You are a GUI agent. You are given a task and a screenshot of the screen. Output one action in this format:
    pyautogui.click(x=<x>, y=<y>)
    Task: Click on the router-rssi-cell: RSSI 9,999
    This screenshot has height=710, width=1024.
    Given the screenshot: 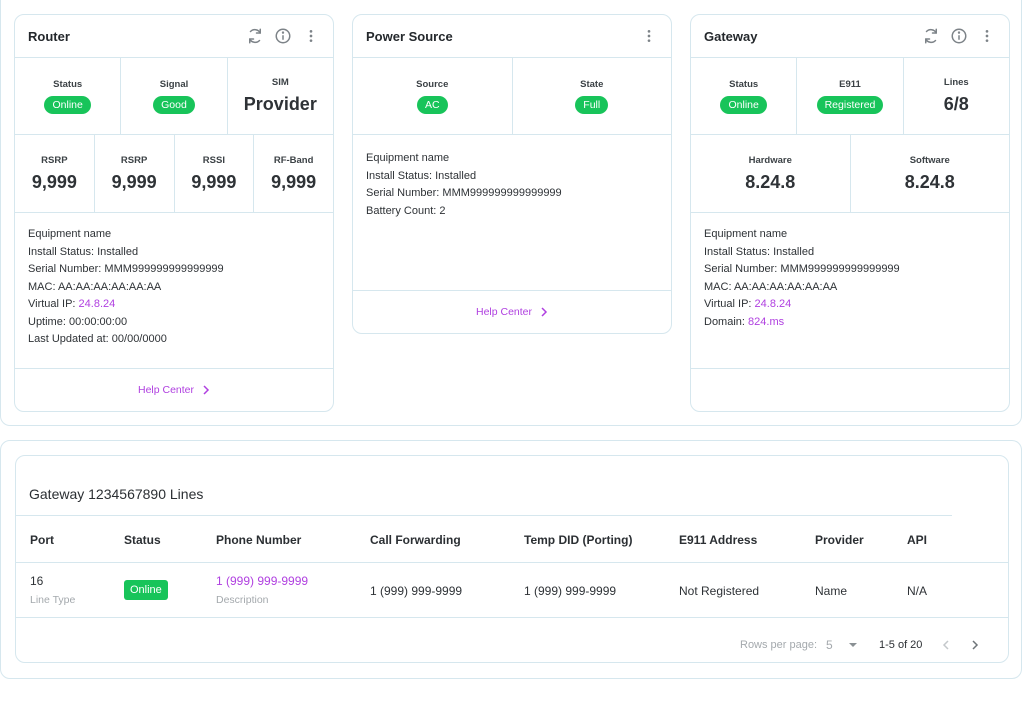 What is the action you would take?
    pyautogui.click(x=215, y=173)
    